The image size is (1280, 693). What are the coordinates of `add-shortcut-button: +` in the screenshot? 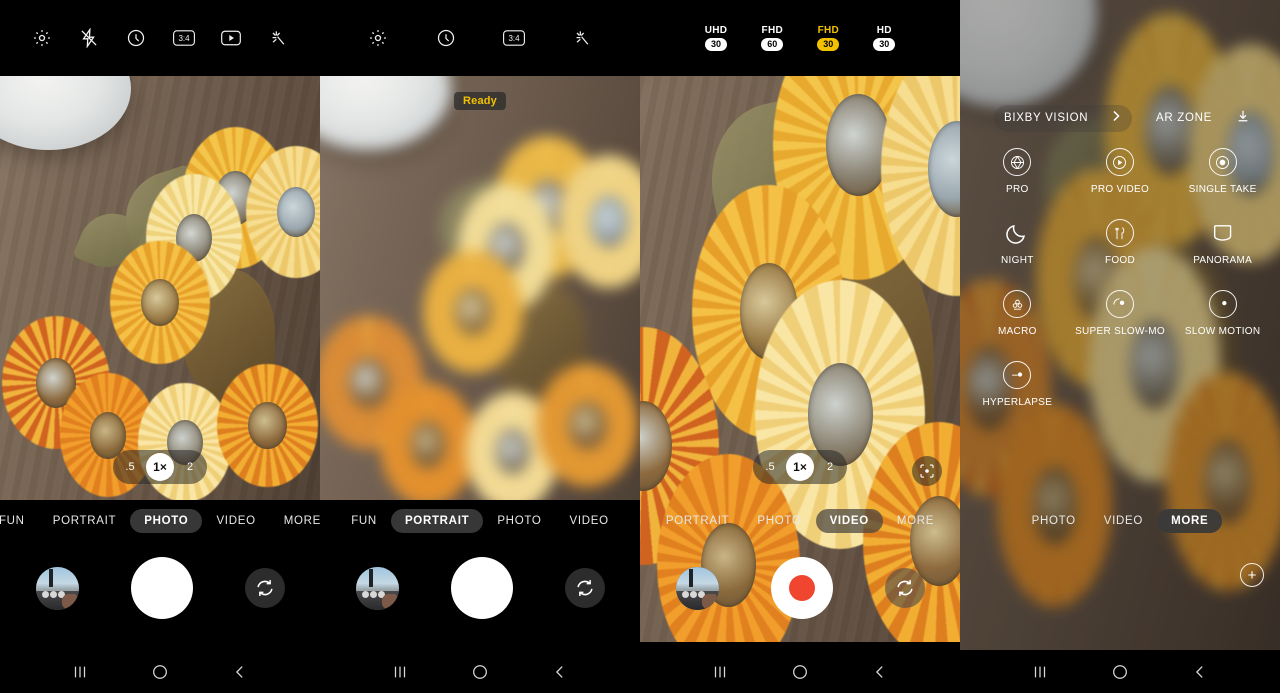 It's located at (1252, 575).